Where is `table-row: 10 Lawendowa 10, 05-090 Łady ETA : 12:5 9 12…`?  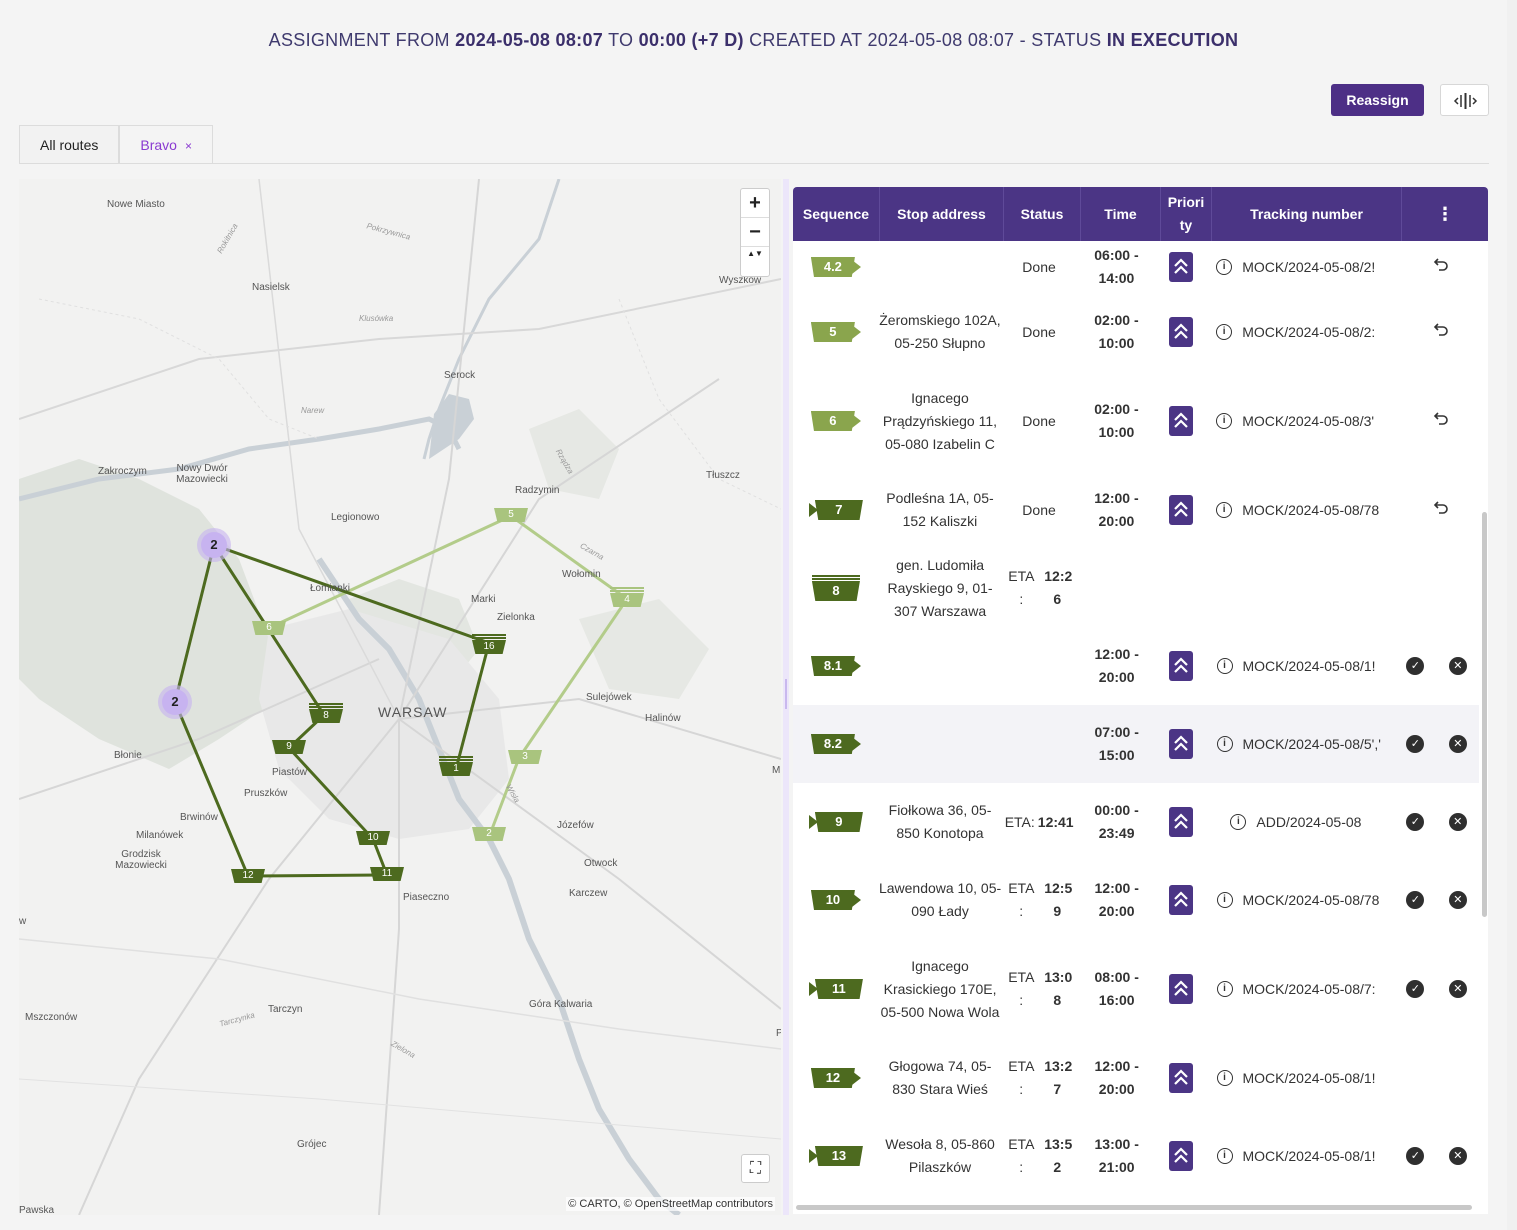
table-row: 10 Lawendowa 10, 05-090 Łady ETA : 12:5 9 12… is located at coordinates (1136, 900).